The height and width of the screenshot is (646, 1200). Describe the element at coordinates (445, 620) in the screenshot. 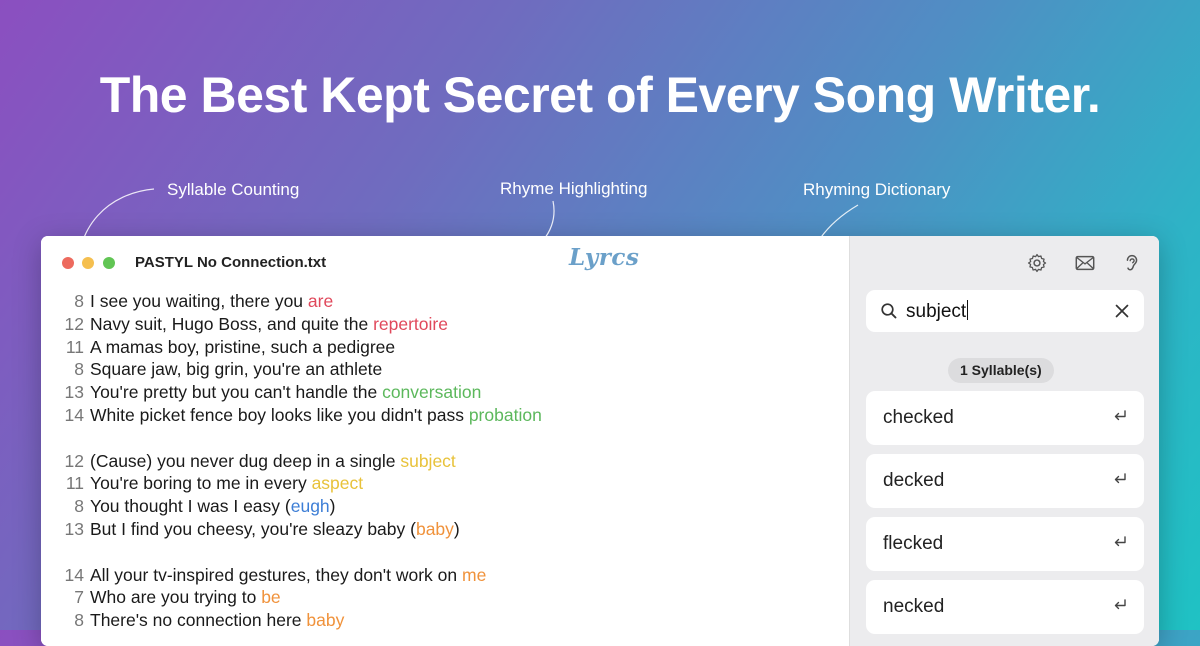

I see `lyric-line: 8 There's no connection here baby` at that location.